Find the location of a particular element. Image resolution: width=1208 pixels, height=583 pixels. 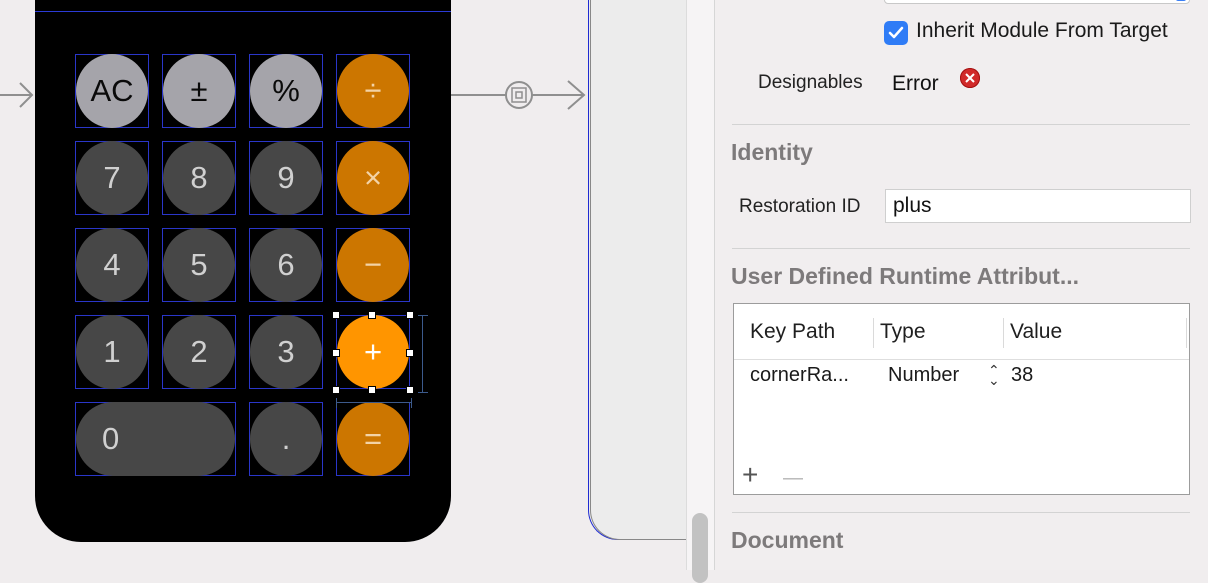

calc-button-label: 9 is located at coordinates (286, 178).